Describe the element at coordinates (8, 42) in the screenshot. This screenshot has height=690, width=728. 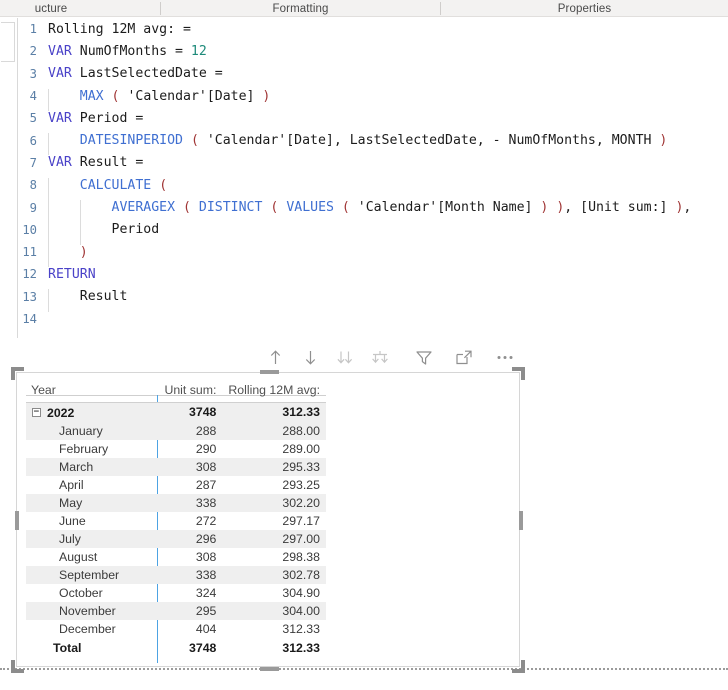
I see `partial-panel-stub` at that location.